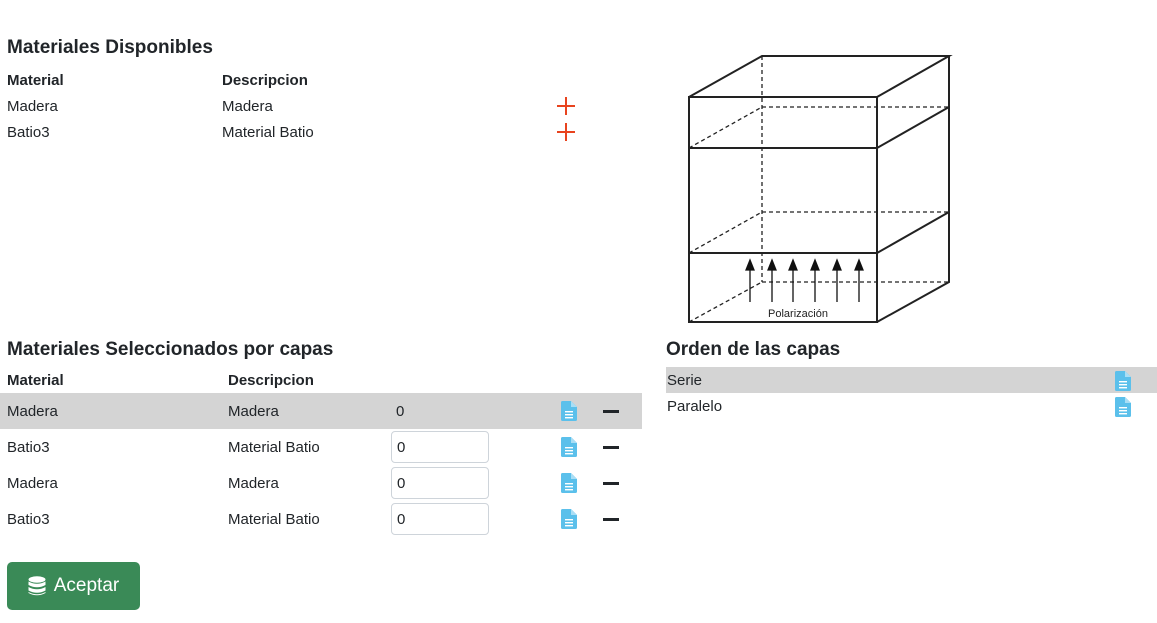 This screenshot has width=1157, height=623. Describe the element at coordinates (28, 132) in the screenshot. I see `available-row-2-material: Batio3` at that location.